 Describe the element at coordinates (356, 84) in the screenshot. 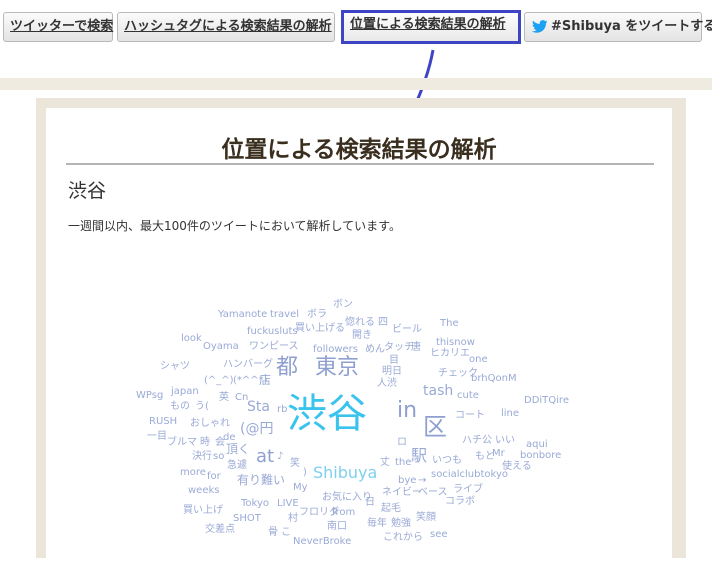

I see `header-divider-band` at that location.